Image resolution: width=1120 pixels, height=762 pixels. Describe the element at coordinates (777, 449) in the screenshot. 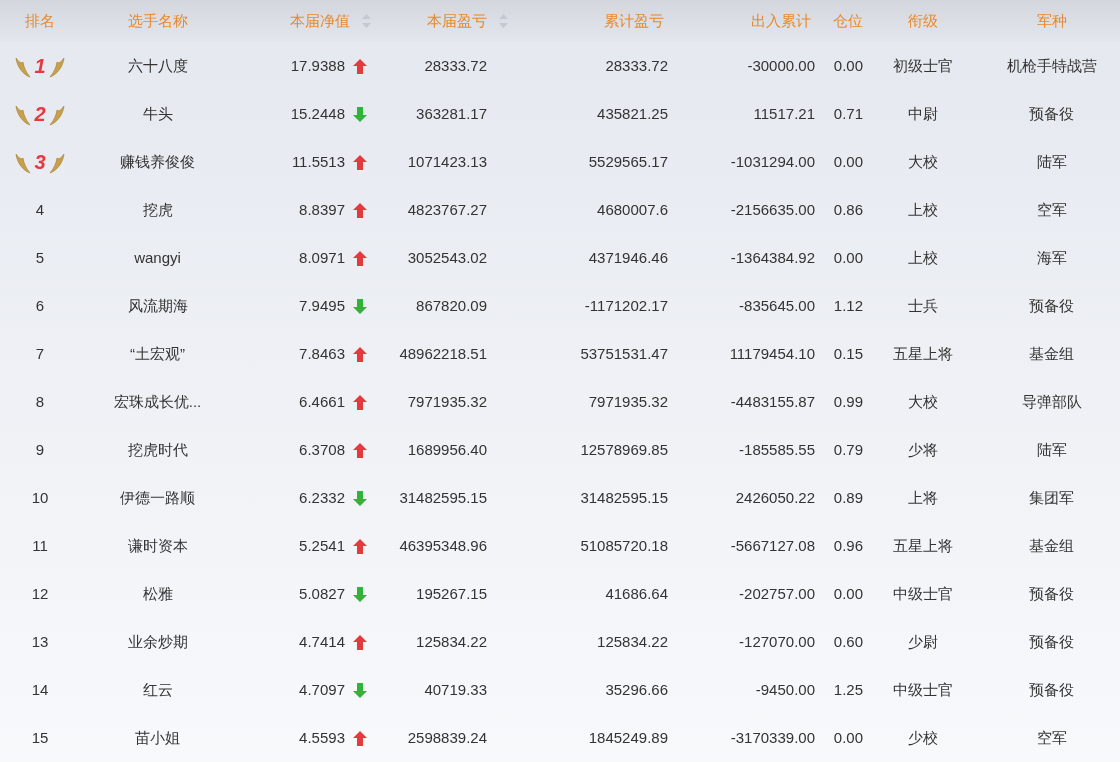

I see `cash-flow: -185585.55` at that location.